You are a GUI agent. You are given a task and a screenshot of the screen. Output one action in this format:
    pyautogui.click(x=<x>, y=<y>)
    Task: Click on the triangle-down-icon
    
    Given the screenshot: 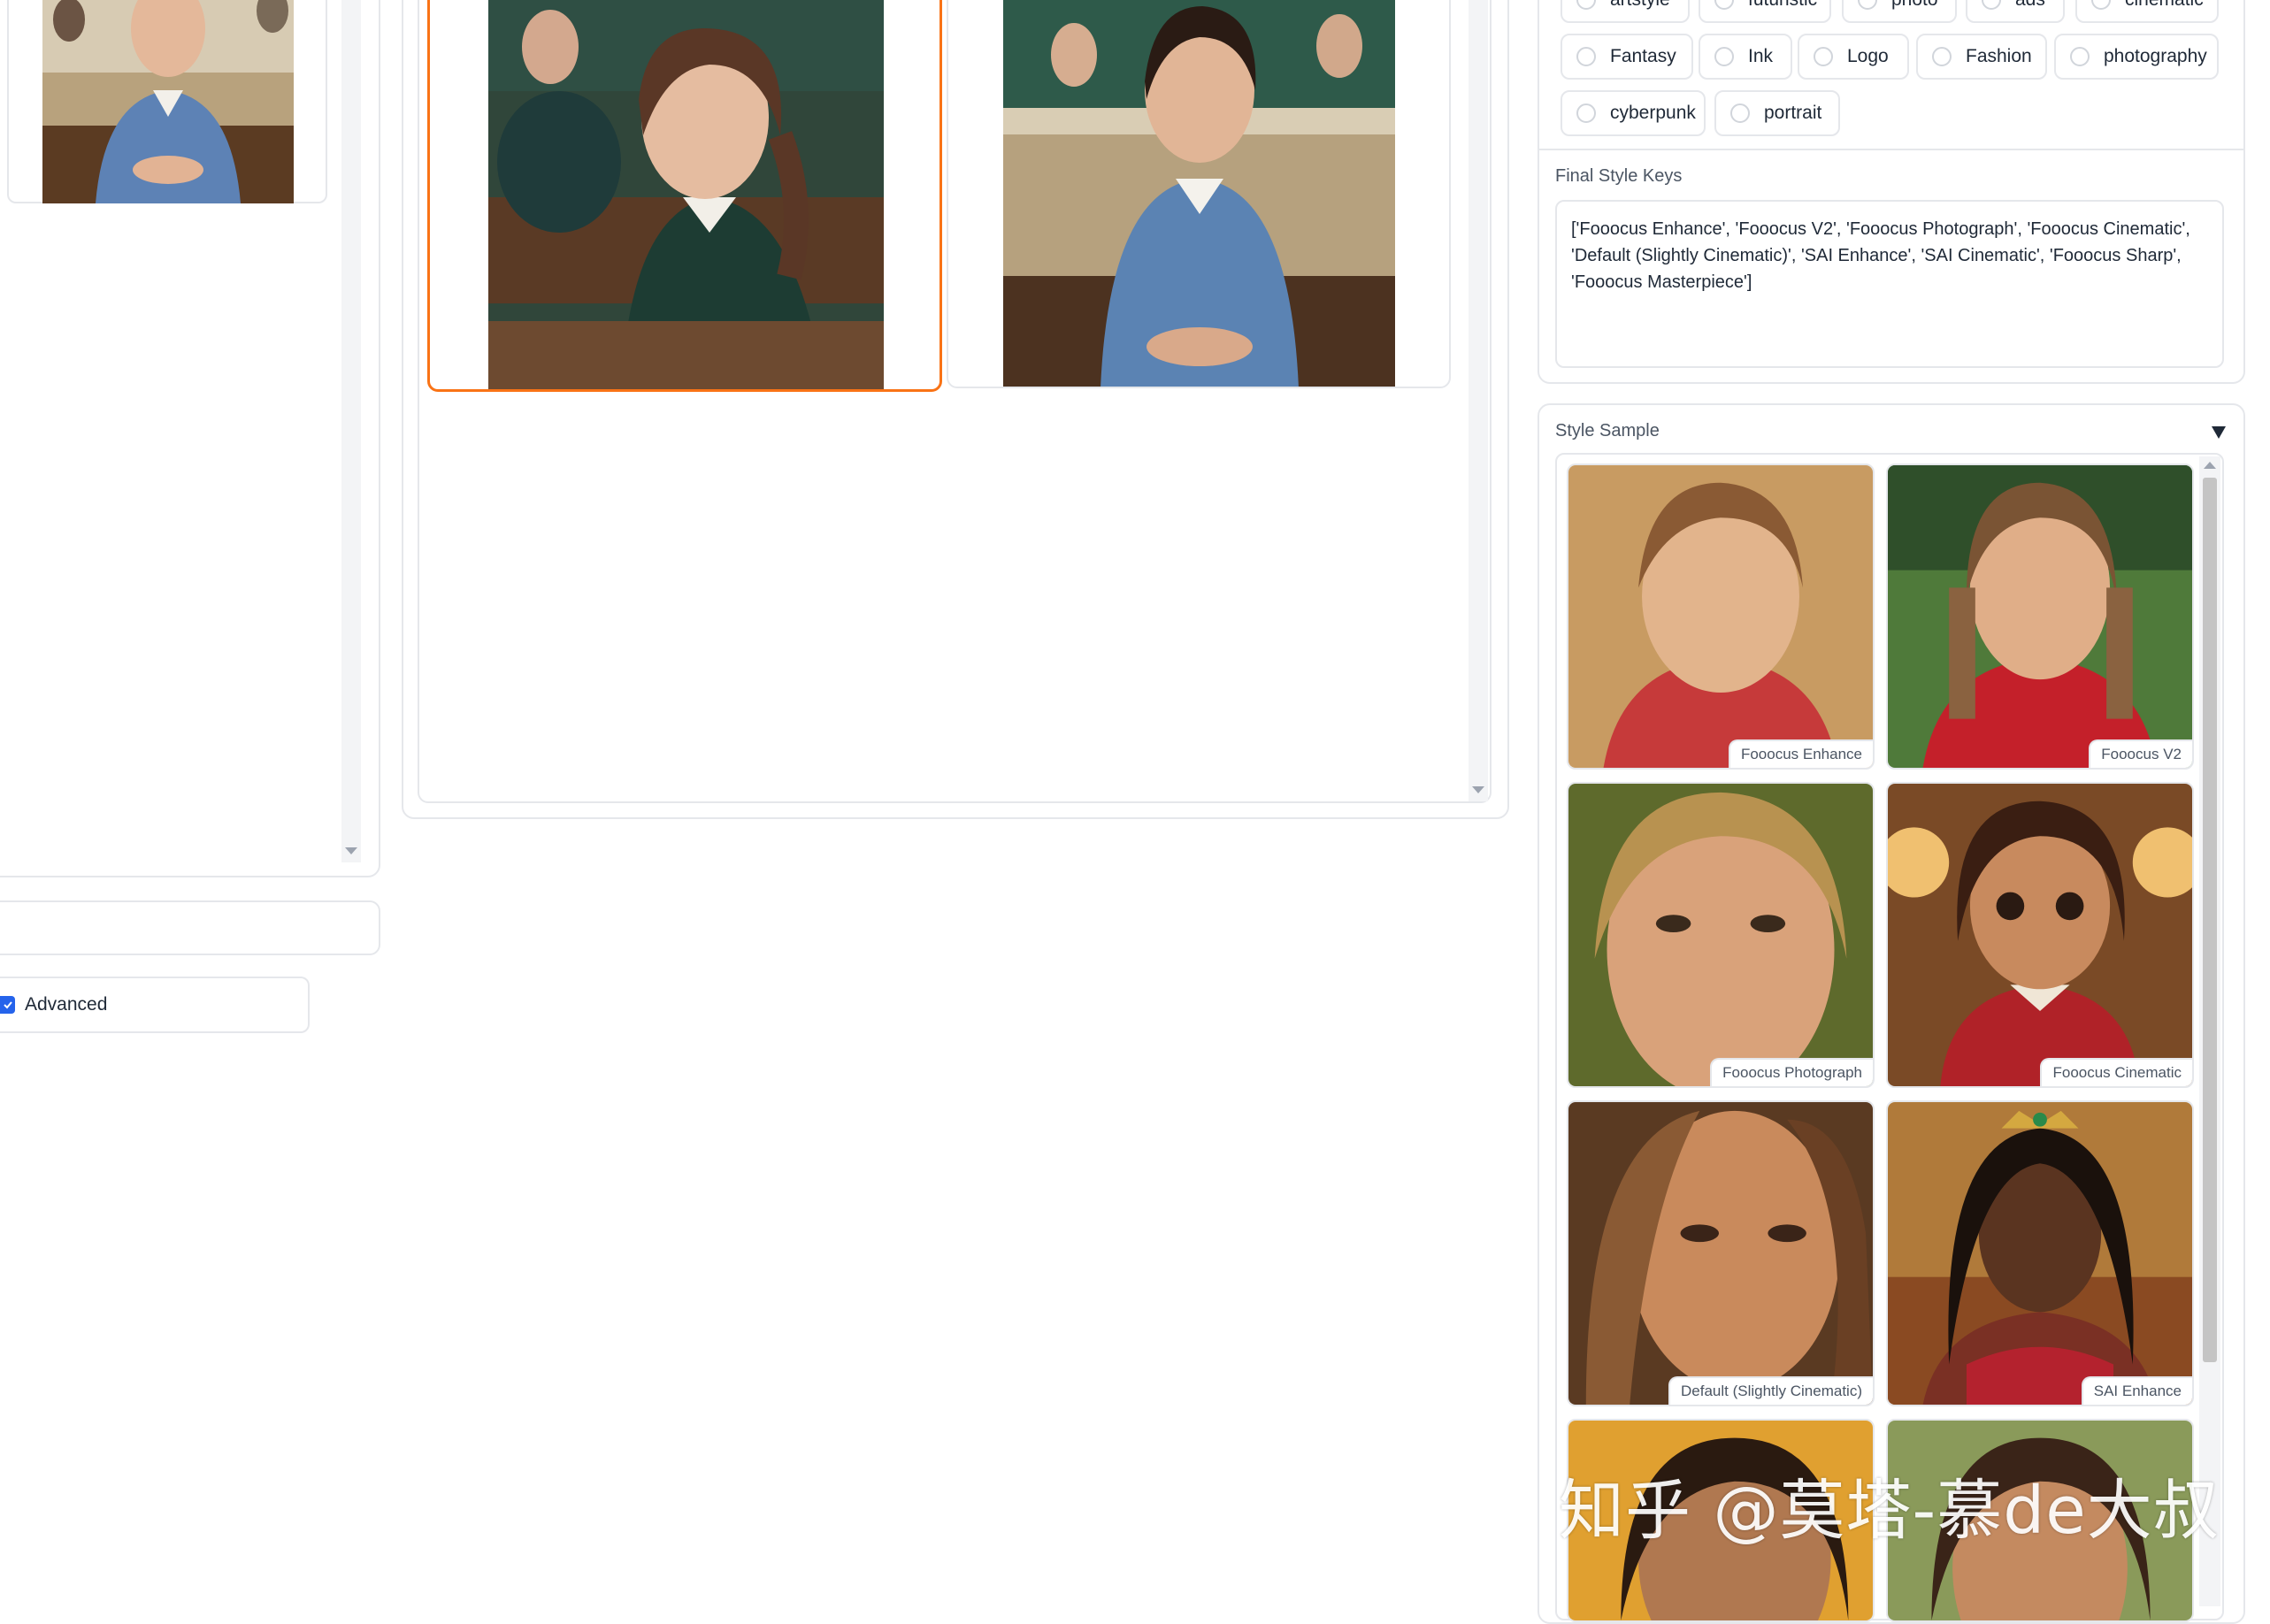 What is the action you would take?
    pyautogui.click(x=2219, y=432)
    